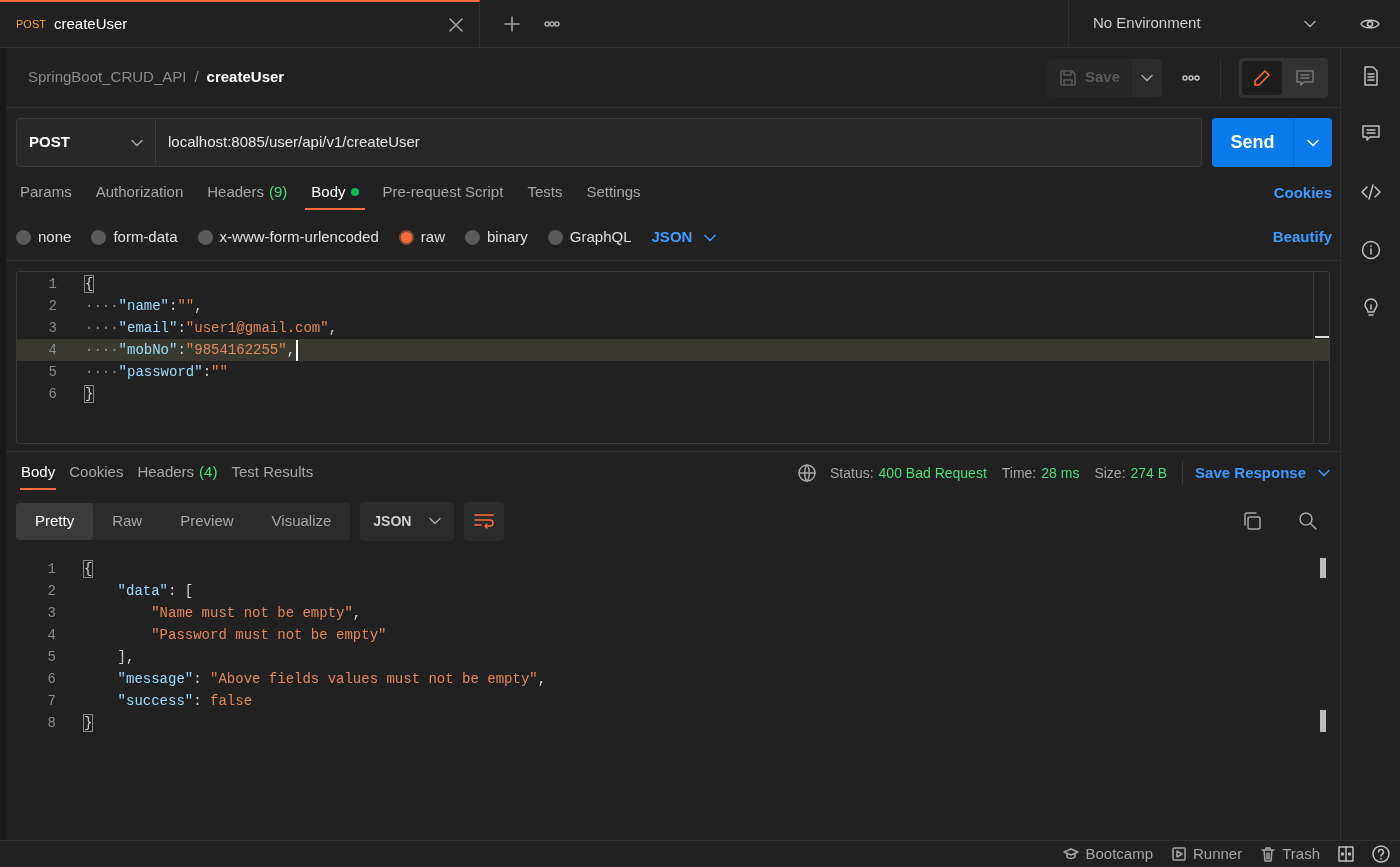 This screenshot has width=1400, height=867. What do you see at coordinates (1302, 237) in the screenshot?
I see `beautify-link: Beautify` at bounding box center [1302, 237].